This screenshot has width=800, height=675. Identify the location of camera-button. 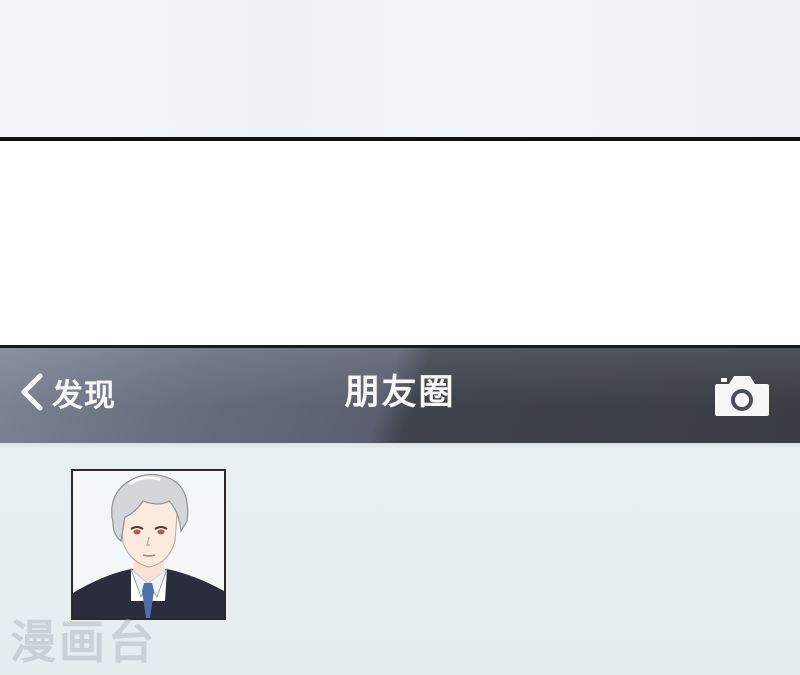
(742, 395).